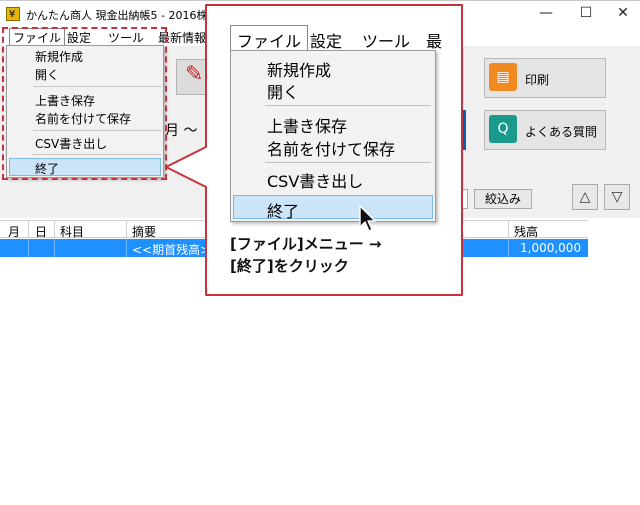 The height and width of the screenshot is (505, 640). I want to click on zoom-file-dropdown: 新規作成 開く 上書き保存 名前を付けて保存 CSV書き出し 終了, so click(333, 136).